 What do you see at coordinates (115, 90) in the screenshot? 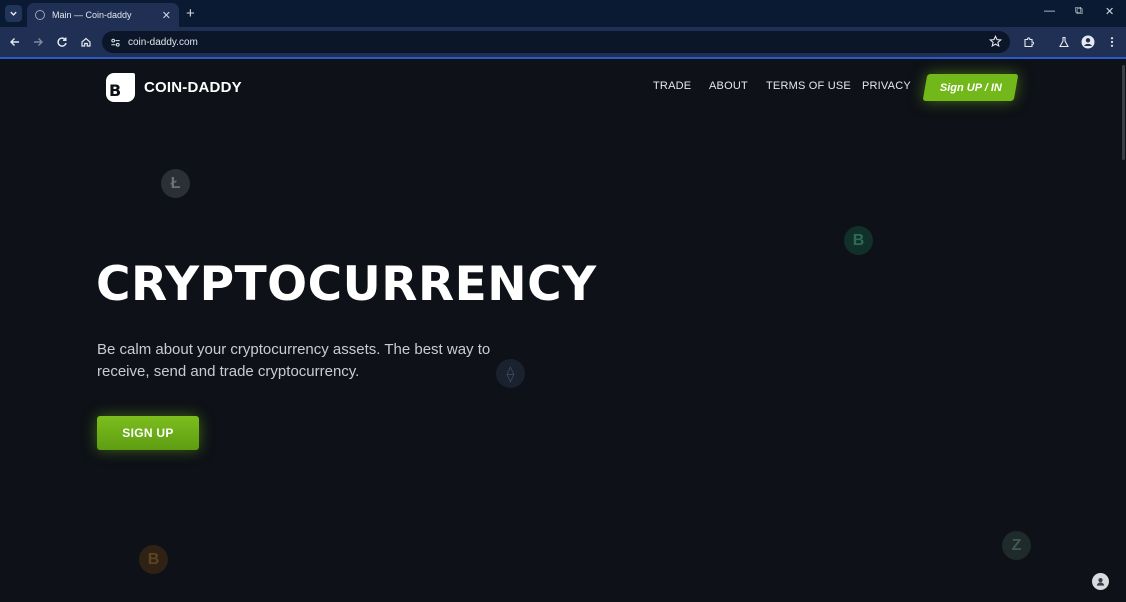
I see `logo-glyph: B` at bounding box center [115, 90].